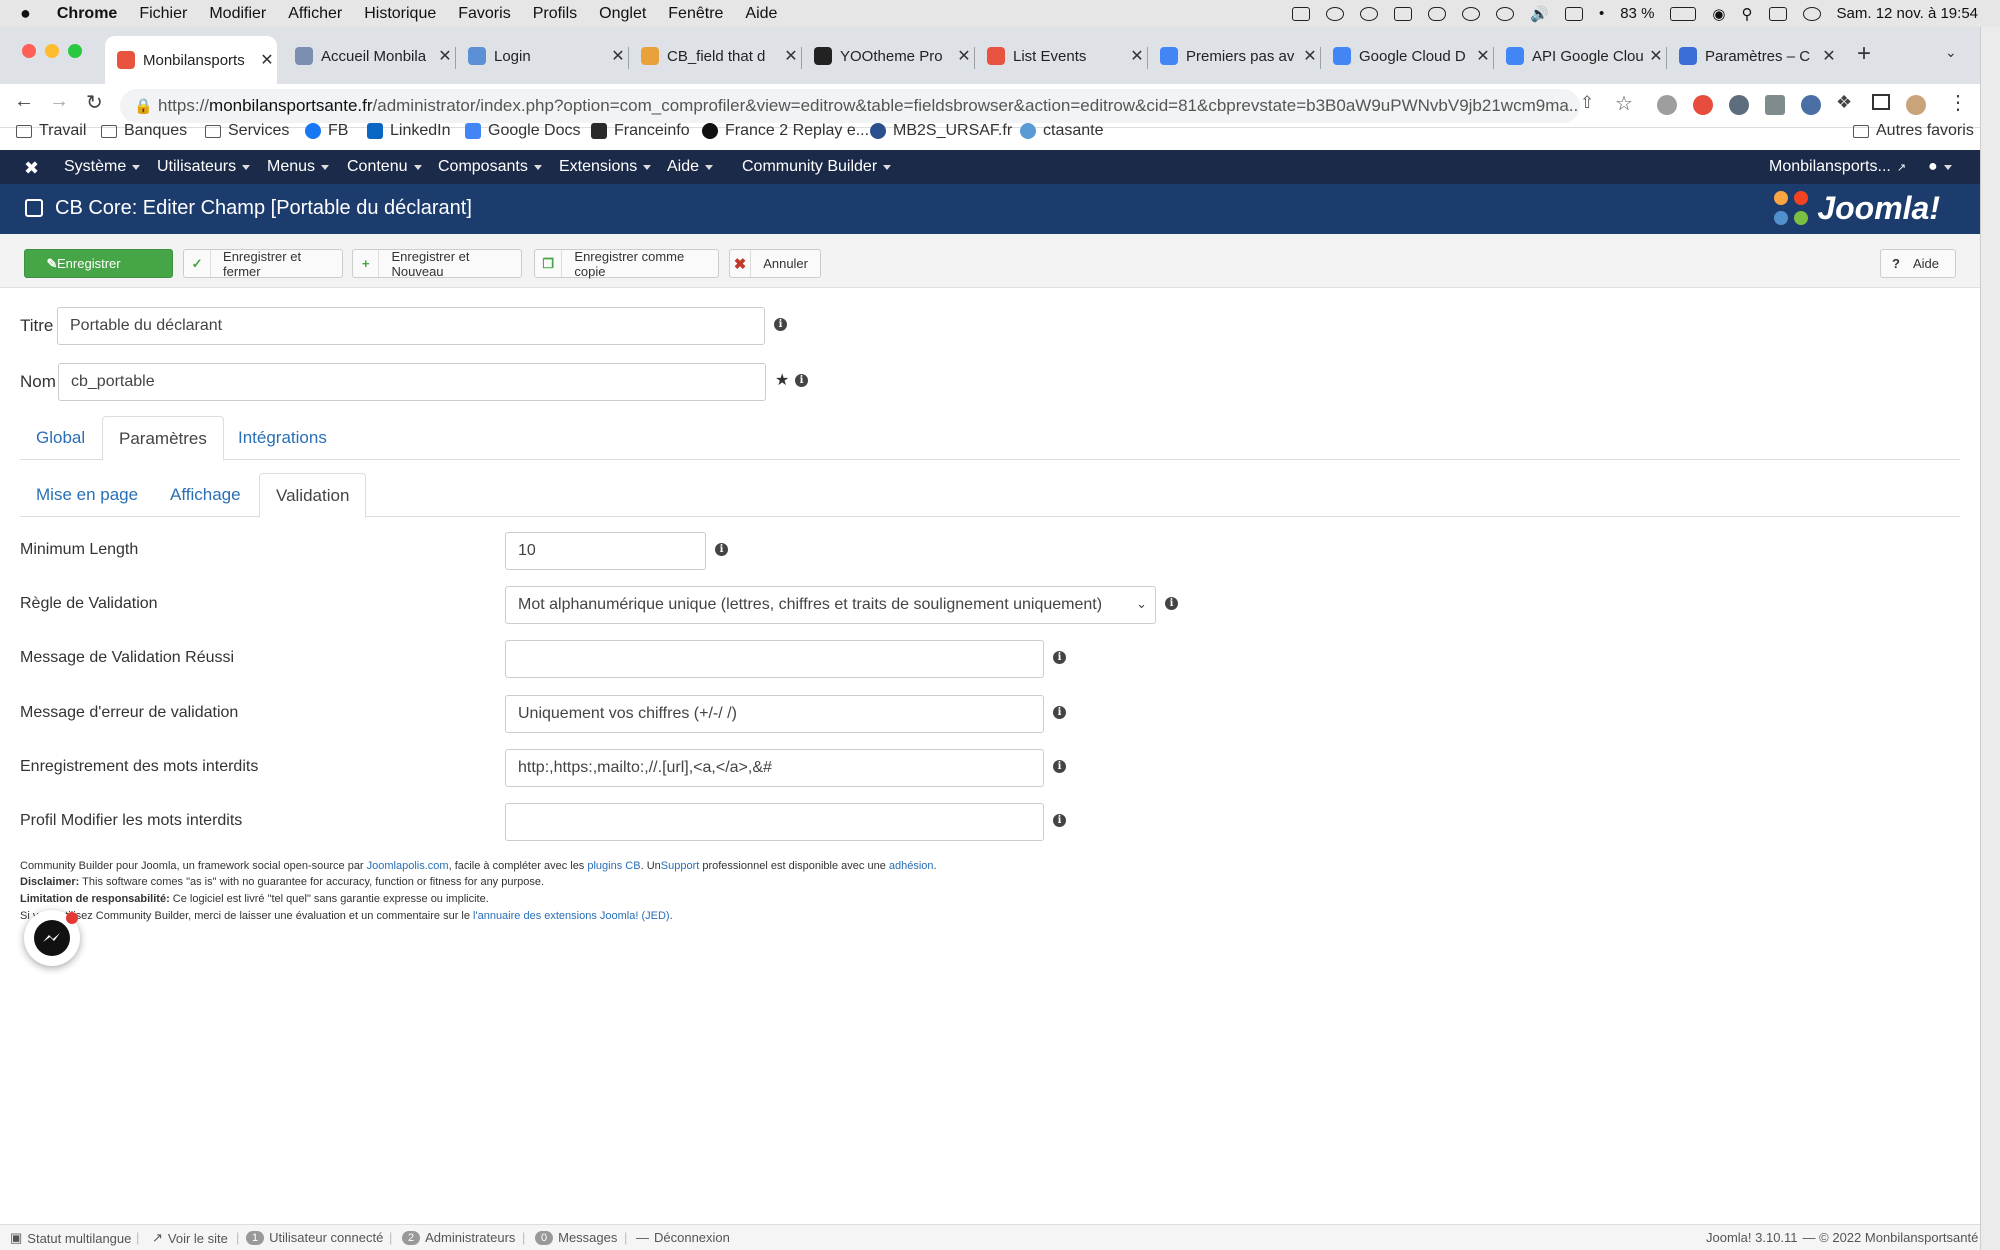  Describe the element at coordinates (1437, 13) in the screenshot. I see `cloud-icon` at that location.